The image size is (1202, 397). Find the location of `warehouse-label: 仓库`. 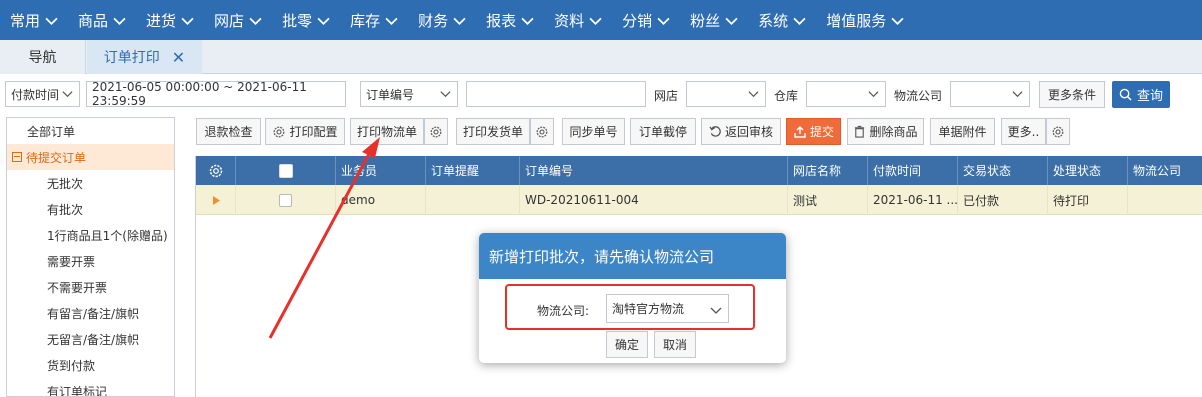

warehouse-label: 仓库 is located at coordinates (786, 96).